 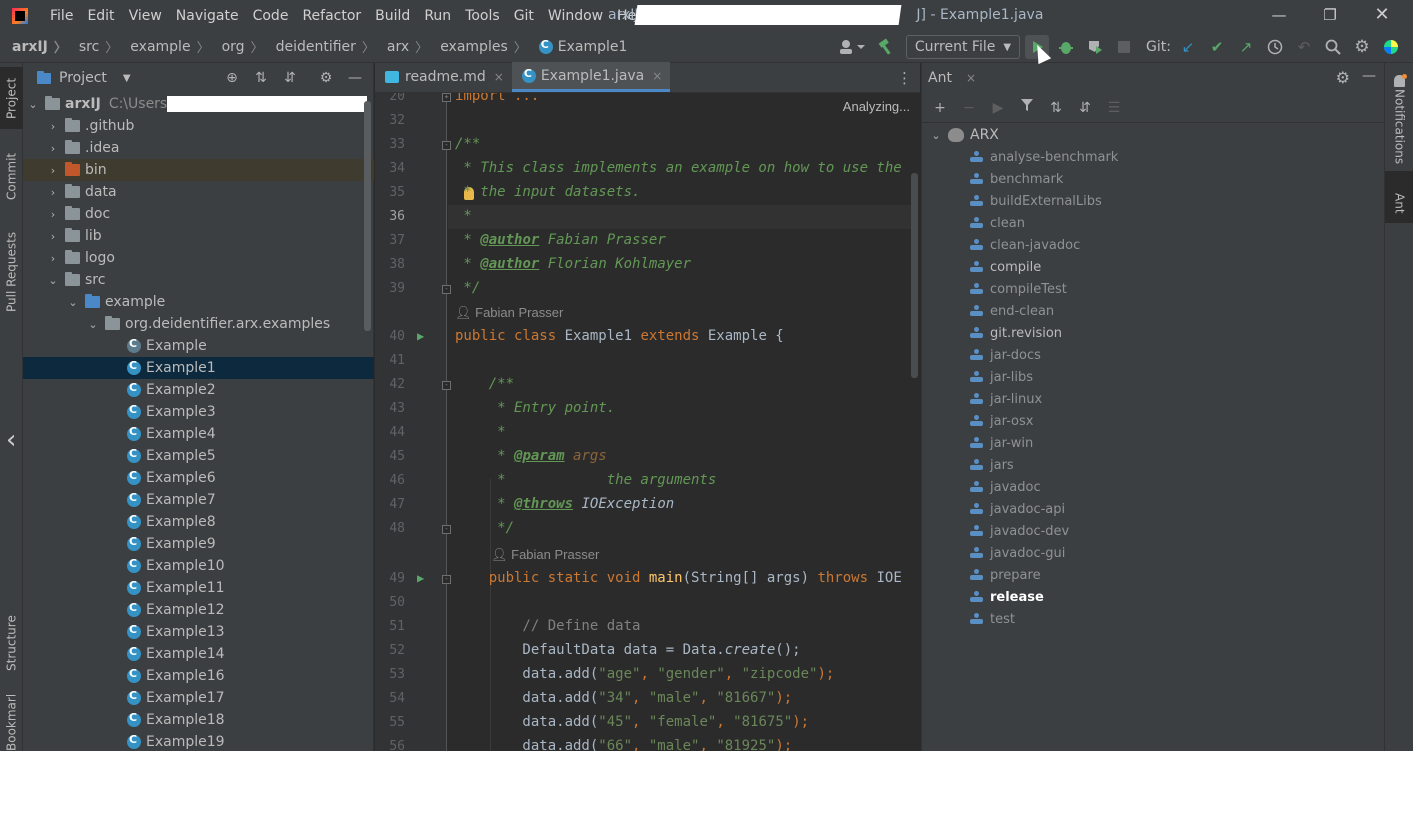 What do you see at coordinates (971, 78) in the screenshot?
I see `close-panel-icon: ×` at bounding box center [971, 78].